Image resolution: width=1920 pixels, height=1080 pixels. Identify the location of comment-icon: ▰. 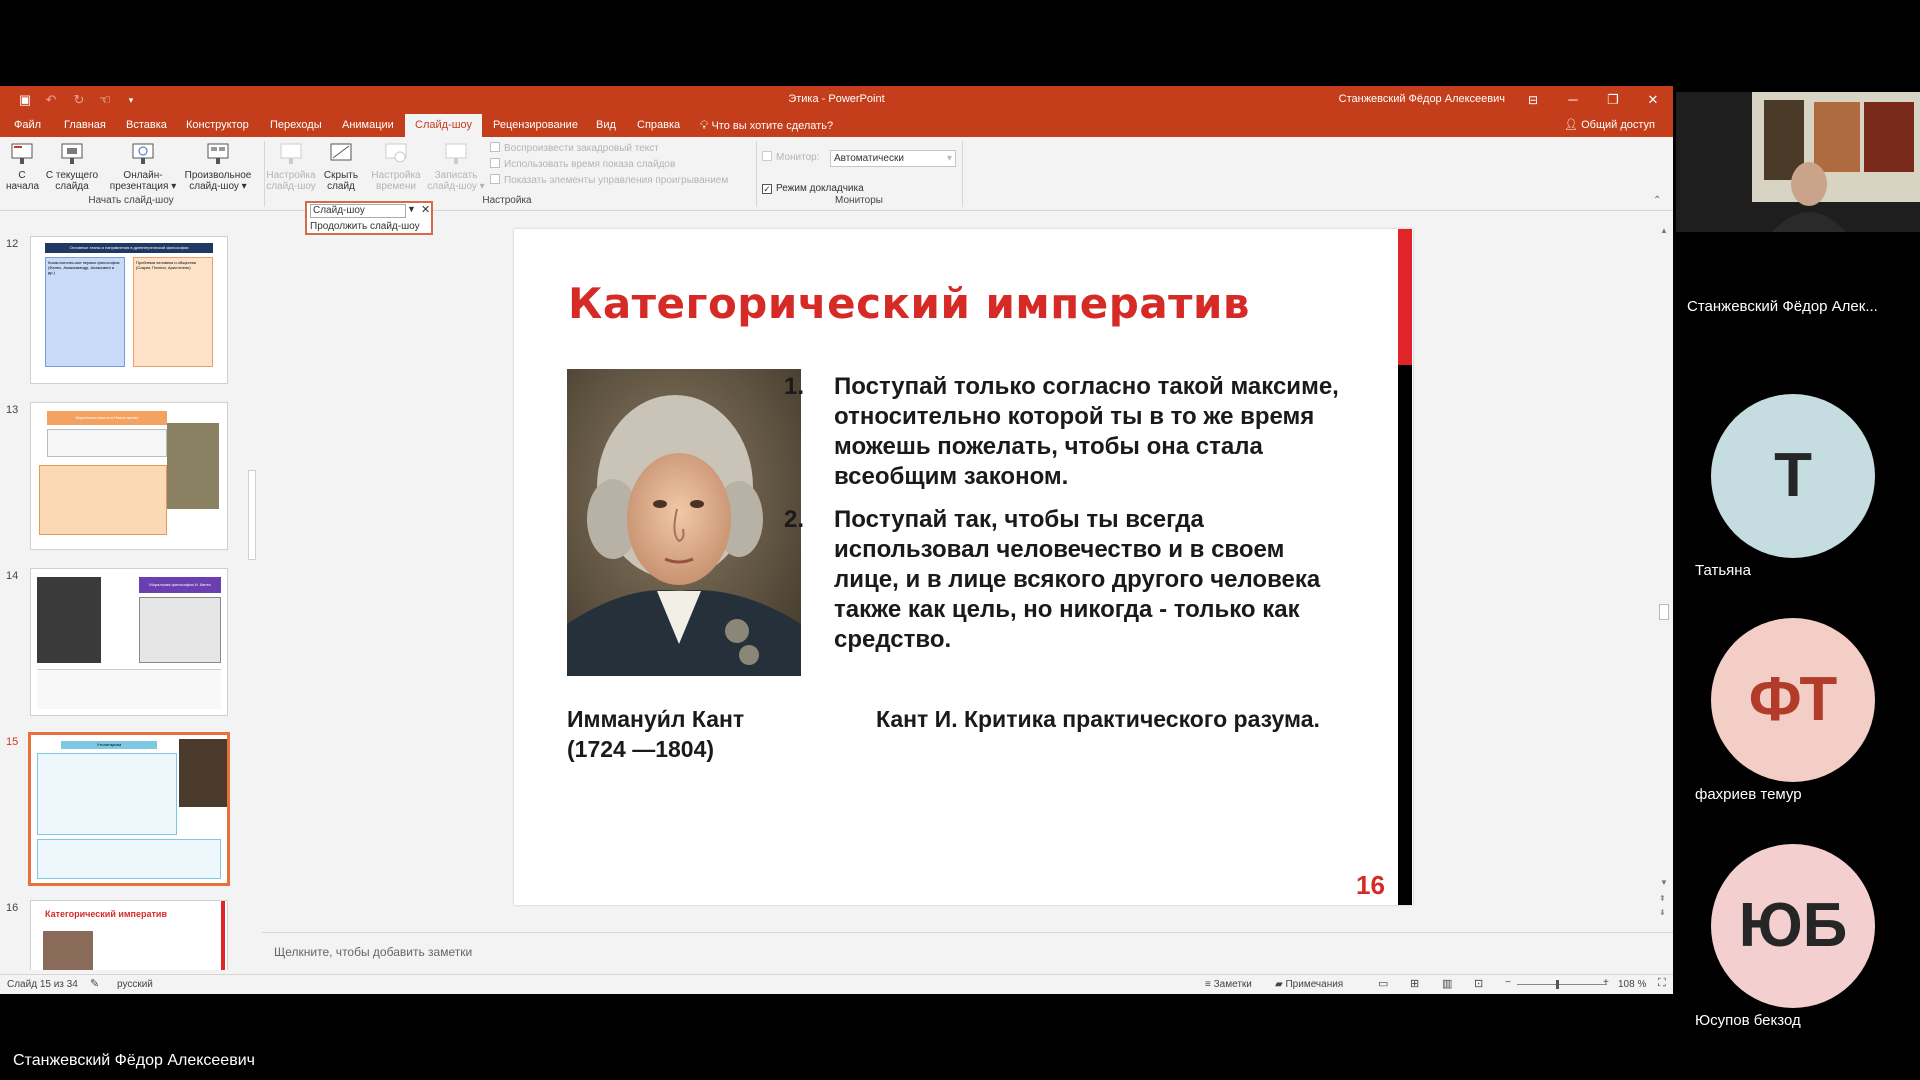
(1279, 984).